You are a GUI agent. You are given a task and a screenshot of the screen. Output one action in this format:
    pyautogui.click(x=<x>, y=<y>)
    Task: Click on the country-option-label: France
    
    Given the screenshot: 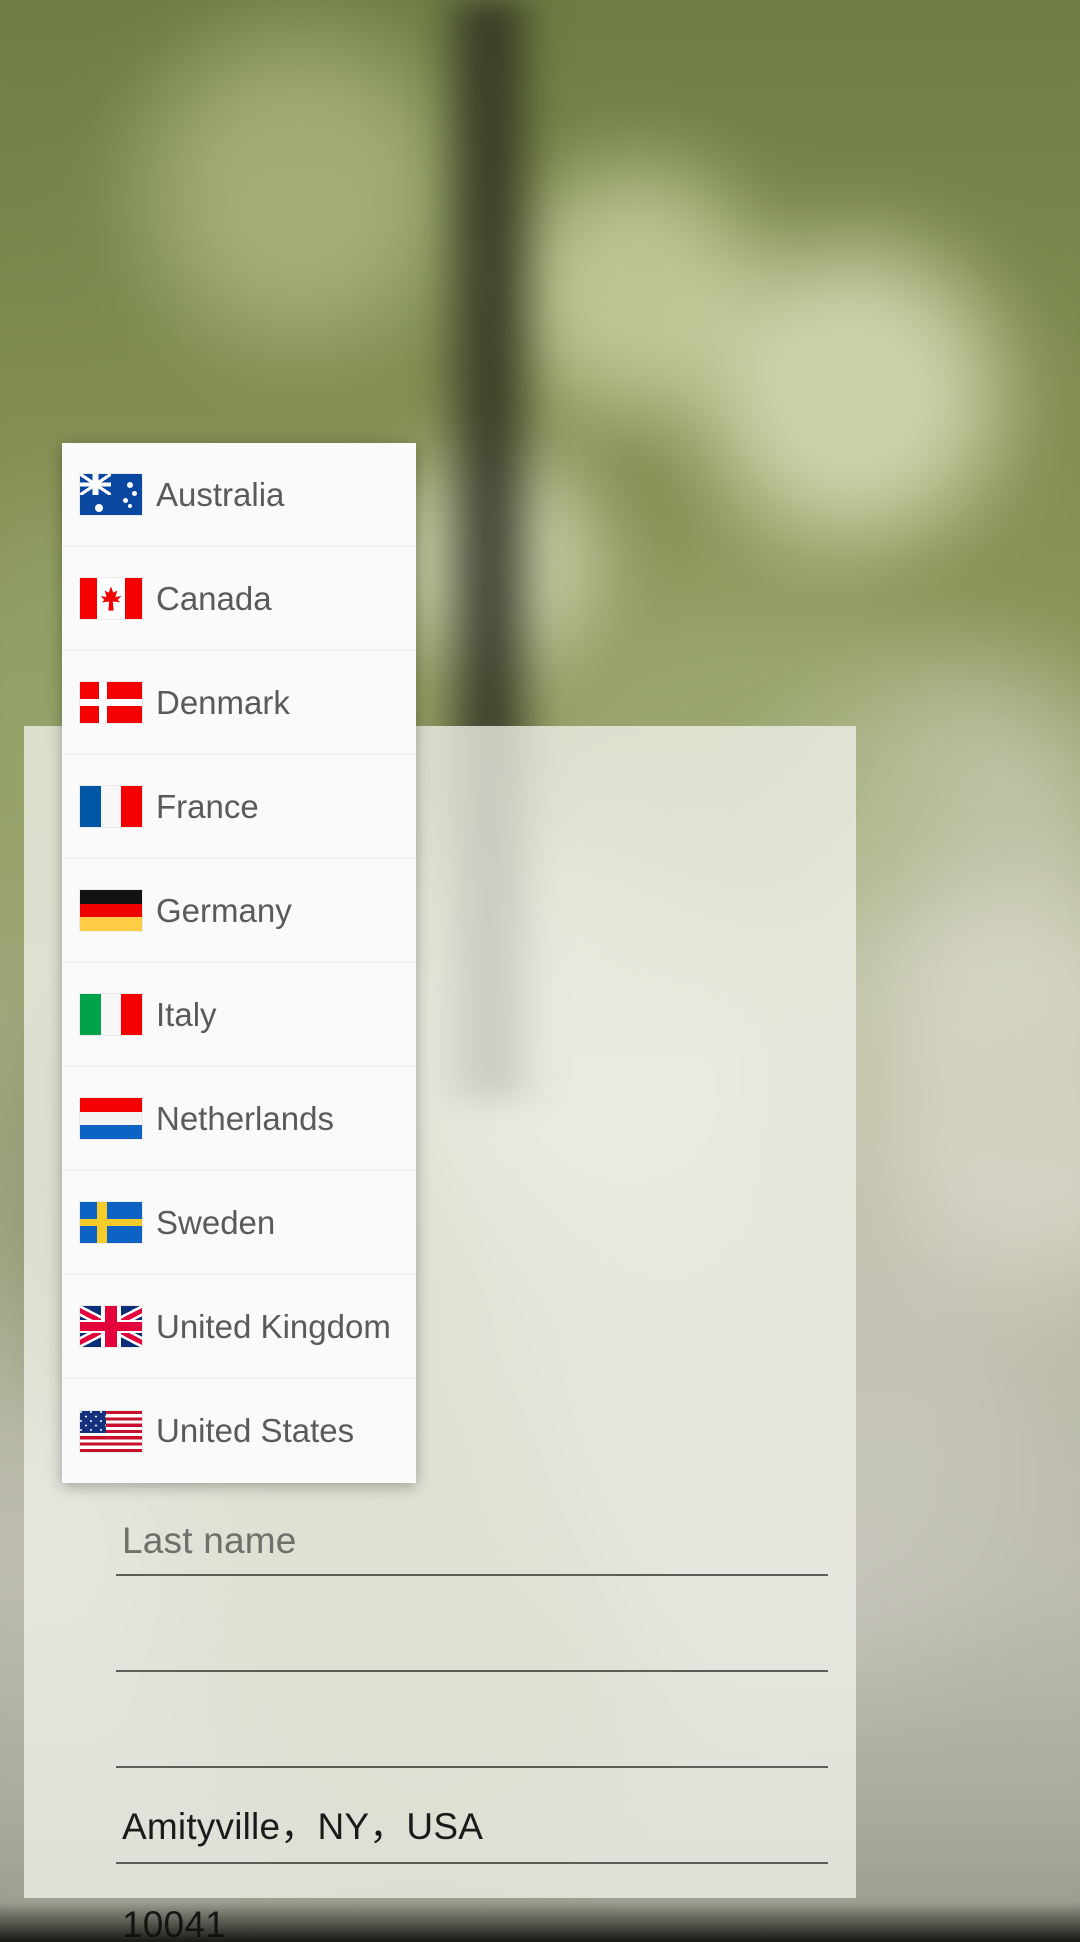 What is the action you would take?
    pyautogui.click(x=207, y=806)
    